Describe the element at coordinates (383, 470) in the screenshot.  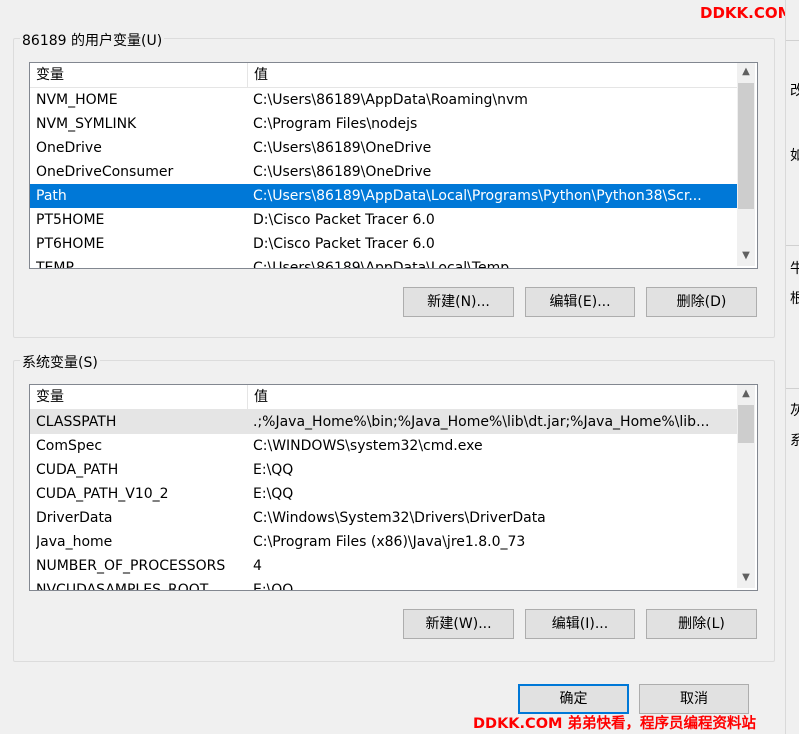
I see `system-var-row: CUDA_PATH E:\QQ` at that location.